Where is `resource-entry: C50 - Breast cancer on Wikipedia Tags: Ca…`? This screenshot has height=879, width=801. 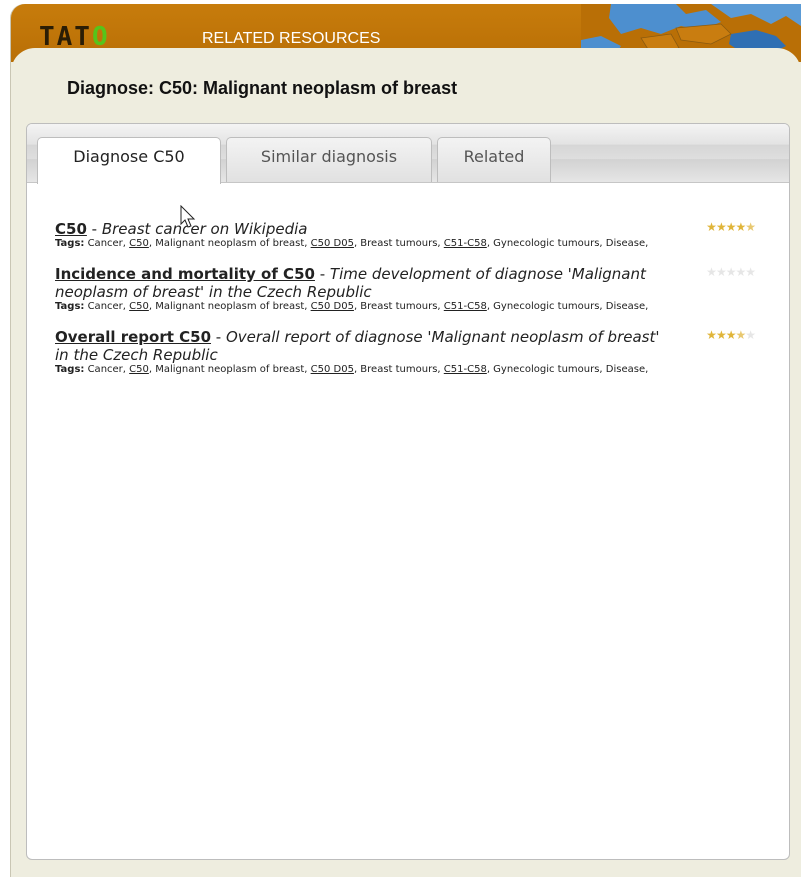
resource-entry: C50 - Breast cancer on Wikipedia Tags: Ca… is located at coordinates (405, 234).